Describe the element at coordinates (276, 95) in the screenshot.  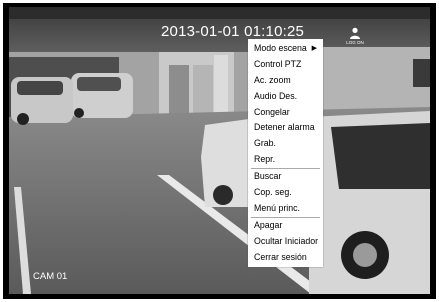
I see `menu-item-label: Audio Des.` at that location.